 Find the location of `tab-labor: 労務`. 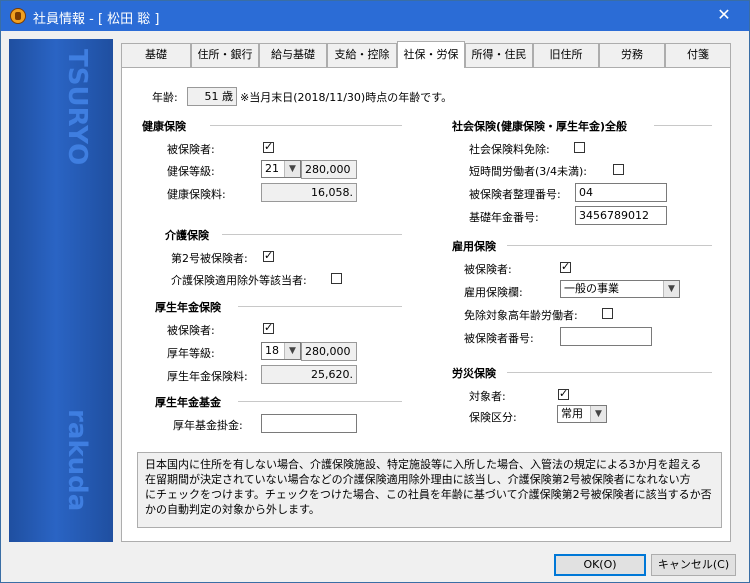

tab-labor: 労務 is located at coordinates (632, 55).